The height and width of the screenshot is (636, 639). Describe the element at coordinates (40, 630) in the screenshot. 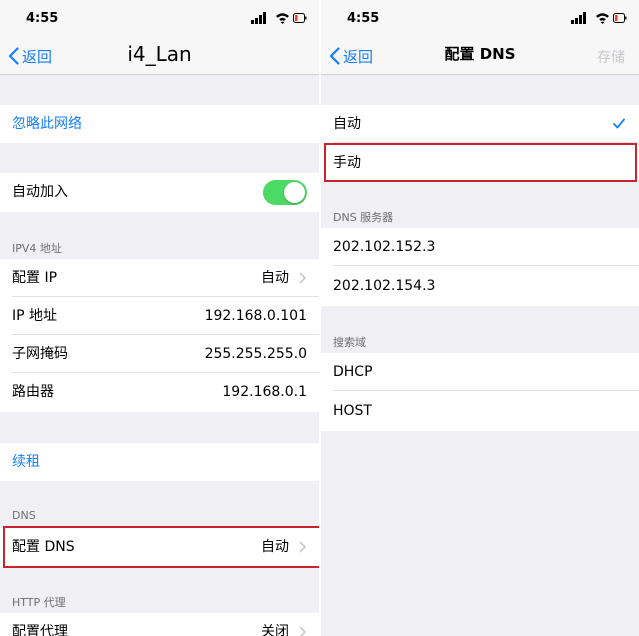

I see `row-label: 配置代理` at that location.